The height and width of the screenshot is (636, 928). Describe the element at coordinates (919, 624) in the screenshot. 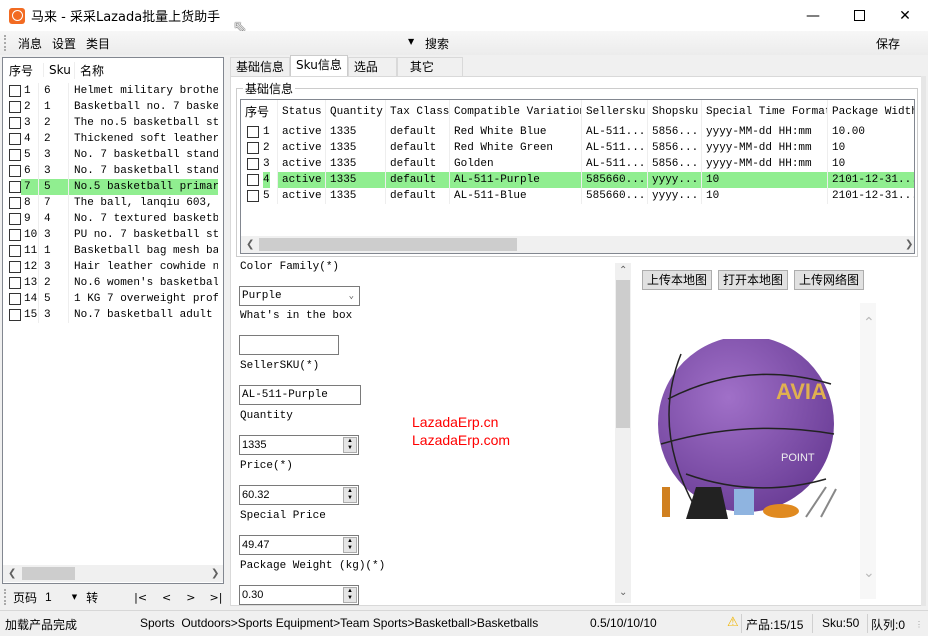

I see `resize-grip-icon: ⋮` at that location.